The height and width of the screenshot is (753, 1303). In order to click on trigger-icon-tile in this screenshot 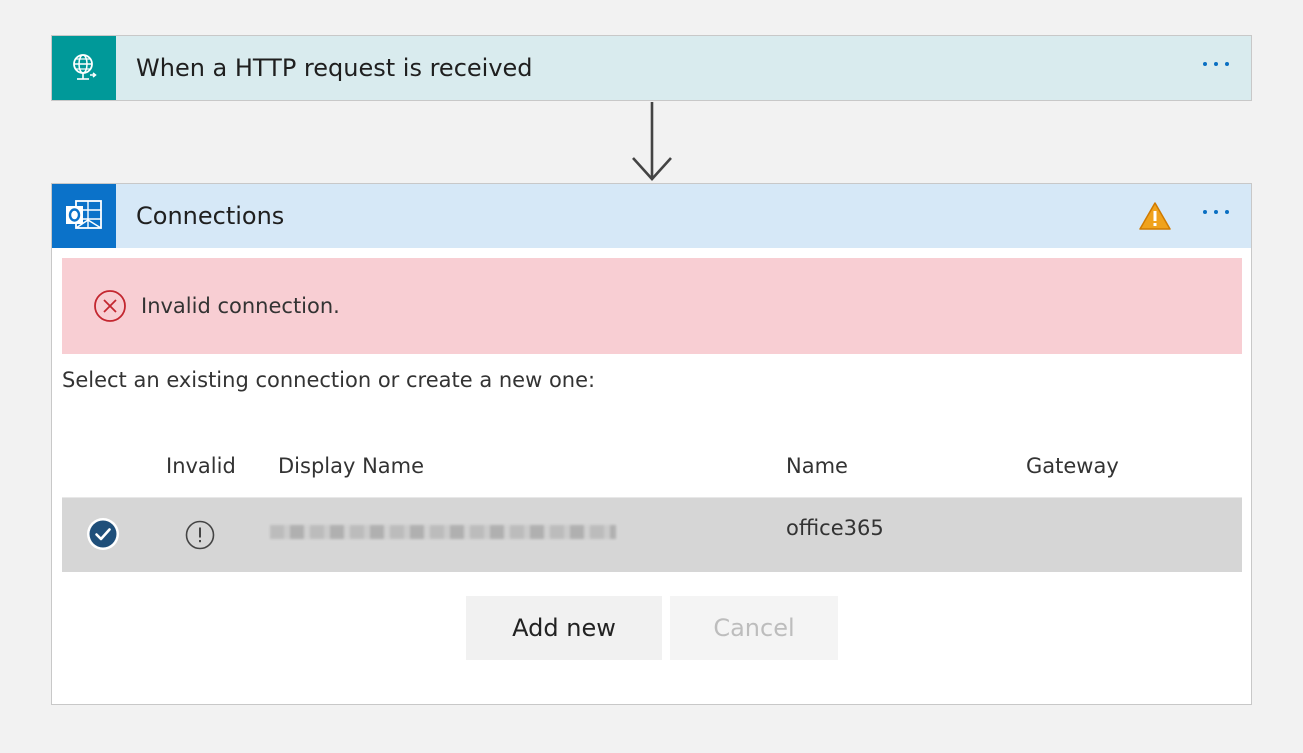, I will do `click(84, 68)`.